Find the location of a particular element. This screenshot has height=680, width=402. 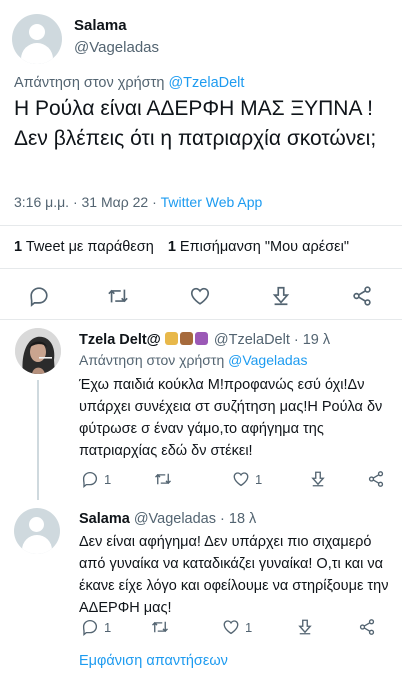

like-label: Επισήμανση "Μου αρέσει" is located at coordinates (264, 247).